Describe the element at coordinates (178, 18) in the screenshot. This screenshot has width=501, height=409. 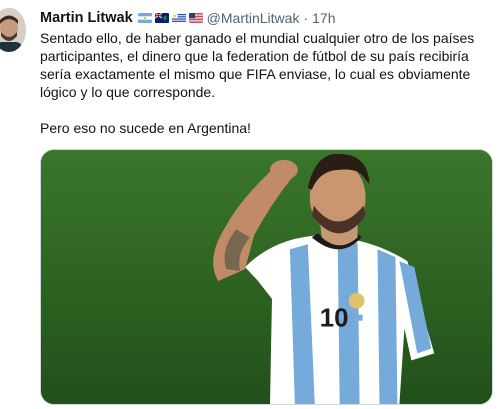
I see `uruguay-flag-icon` at that location.